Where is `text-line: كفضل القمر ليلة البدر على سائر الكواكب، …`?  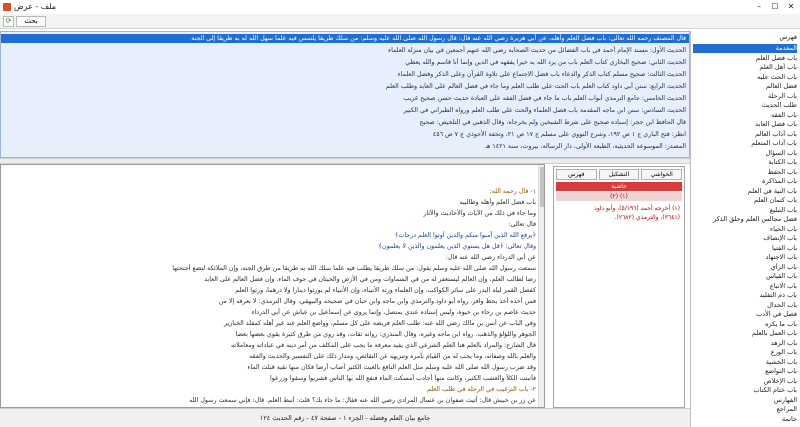 text-line: كفضل القمر ليلة البدر على سائر الكواكب، … is located at coordinates (385, 290).